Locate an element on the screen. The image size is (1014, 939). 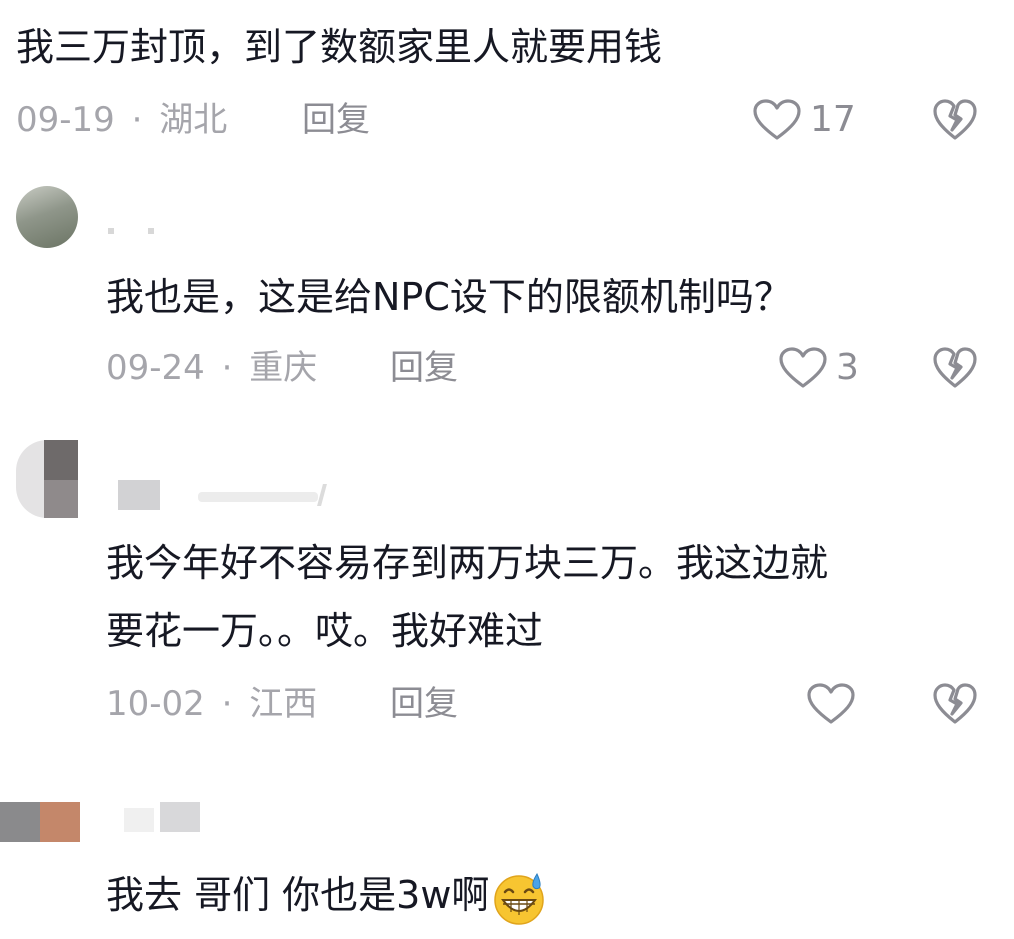
comment-location: 湖北 is located at coordinates (193, 120).